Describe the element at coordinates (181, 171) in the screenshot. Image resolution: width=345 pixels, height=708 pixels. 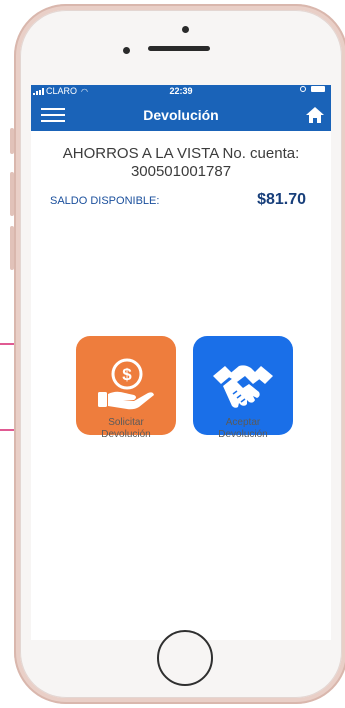
I see `account-number: 300501001787` at that location.